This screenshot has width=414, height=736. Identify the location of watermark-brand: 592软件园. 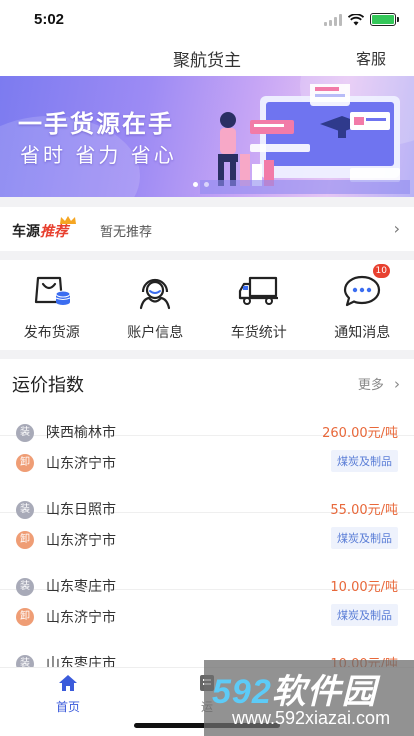
(294, 688).